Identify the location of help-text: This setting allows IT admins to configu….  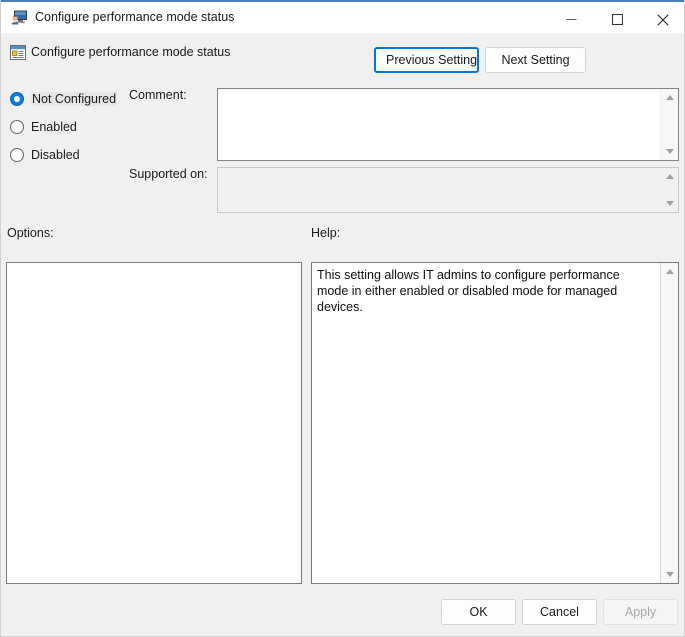
(468, 291).